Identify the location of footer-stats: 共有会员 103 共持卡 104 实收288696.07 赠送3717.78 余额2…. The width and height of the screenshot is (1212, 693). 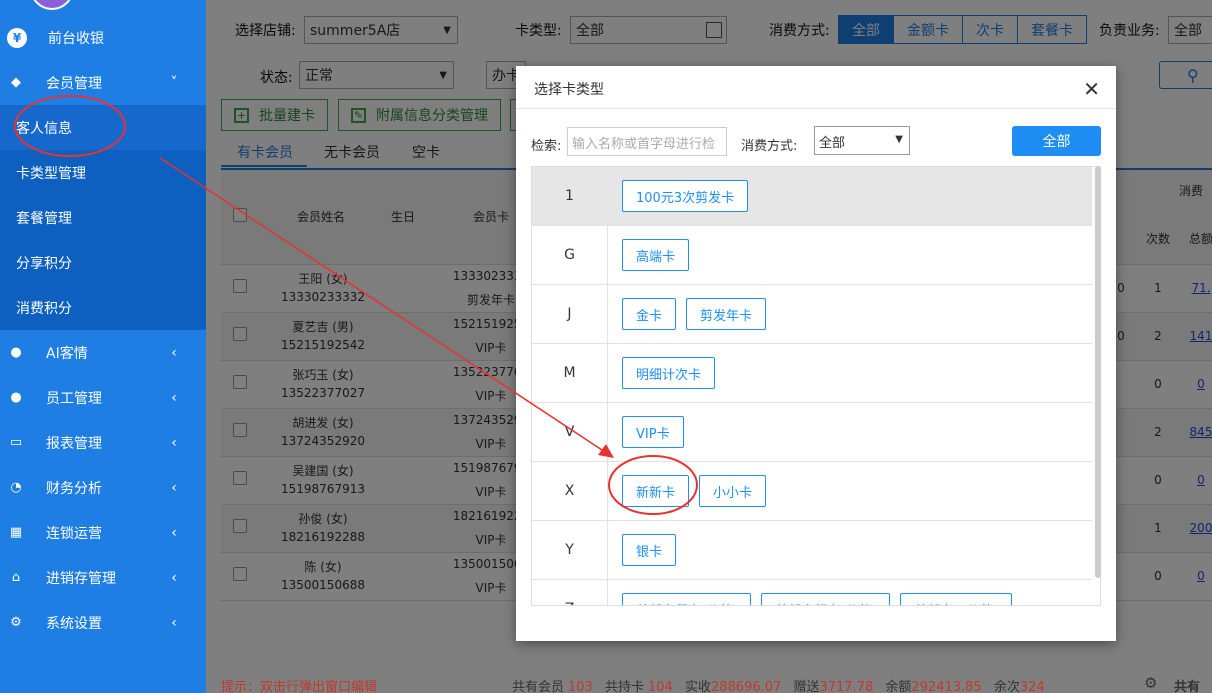
(778, 686).